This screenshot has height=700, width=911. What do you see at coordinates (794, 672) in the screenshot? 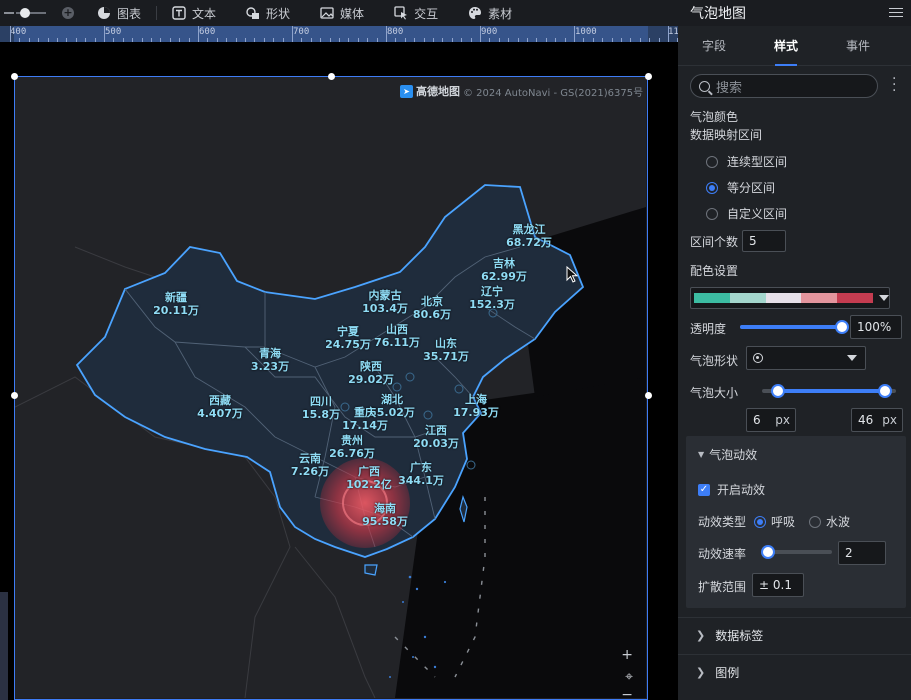
I see `legend-section: ❯ 图例` at bounding box center [794, 672].